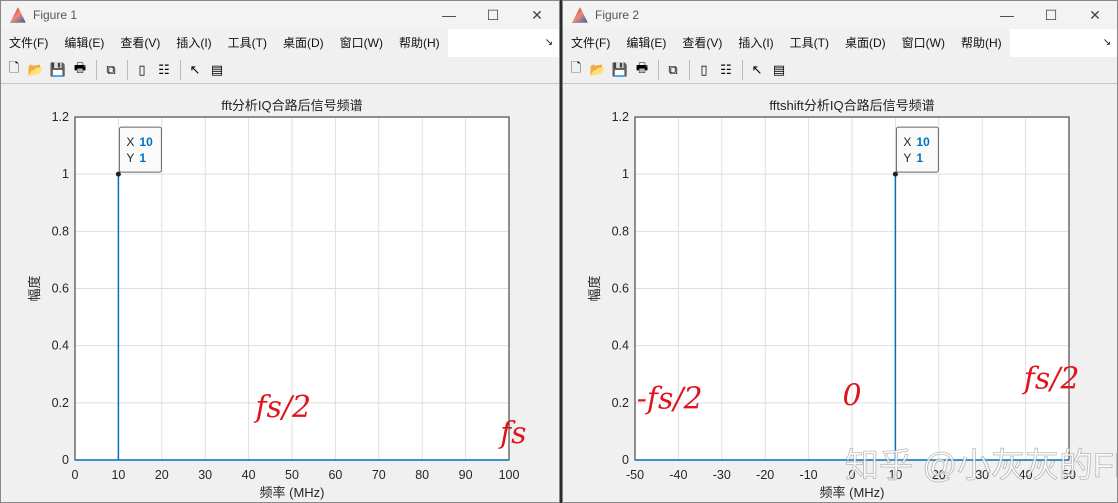 The width and height of the screenshot is (1118, 503). I want to click on x-tick-label: 80, so click(422, 475).